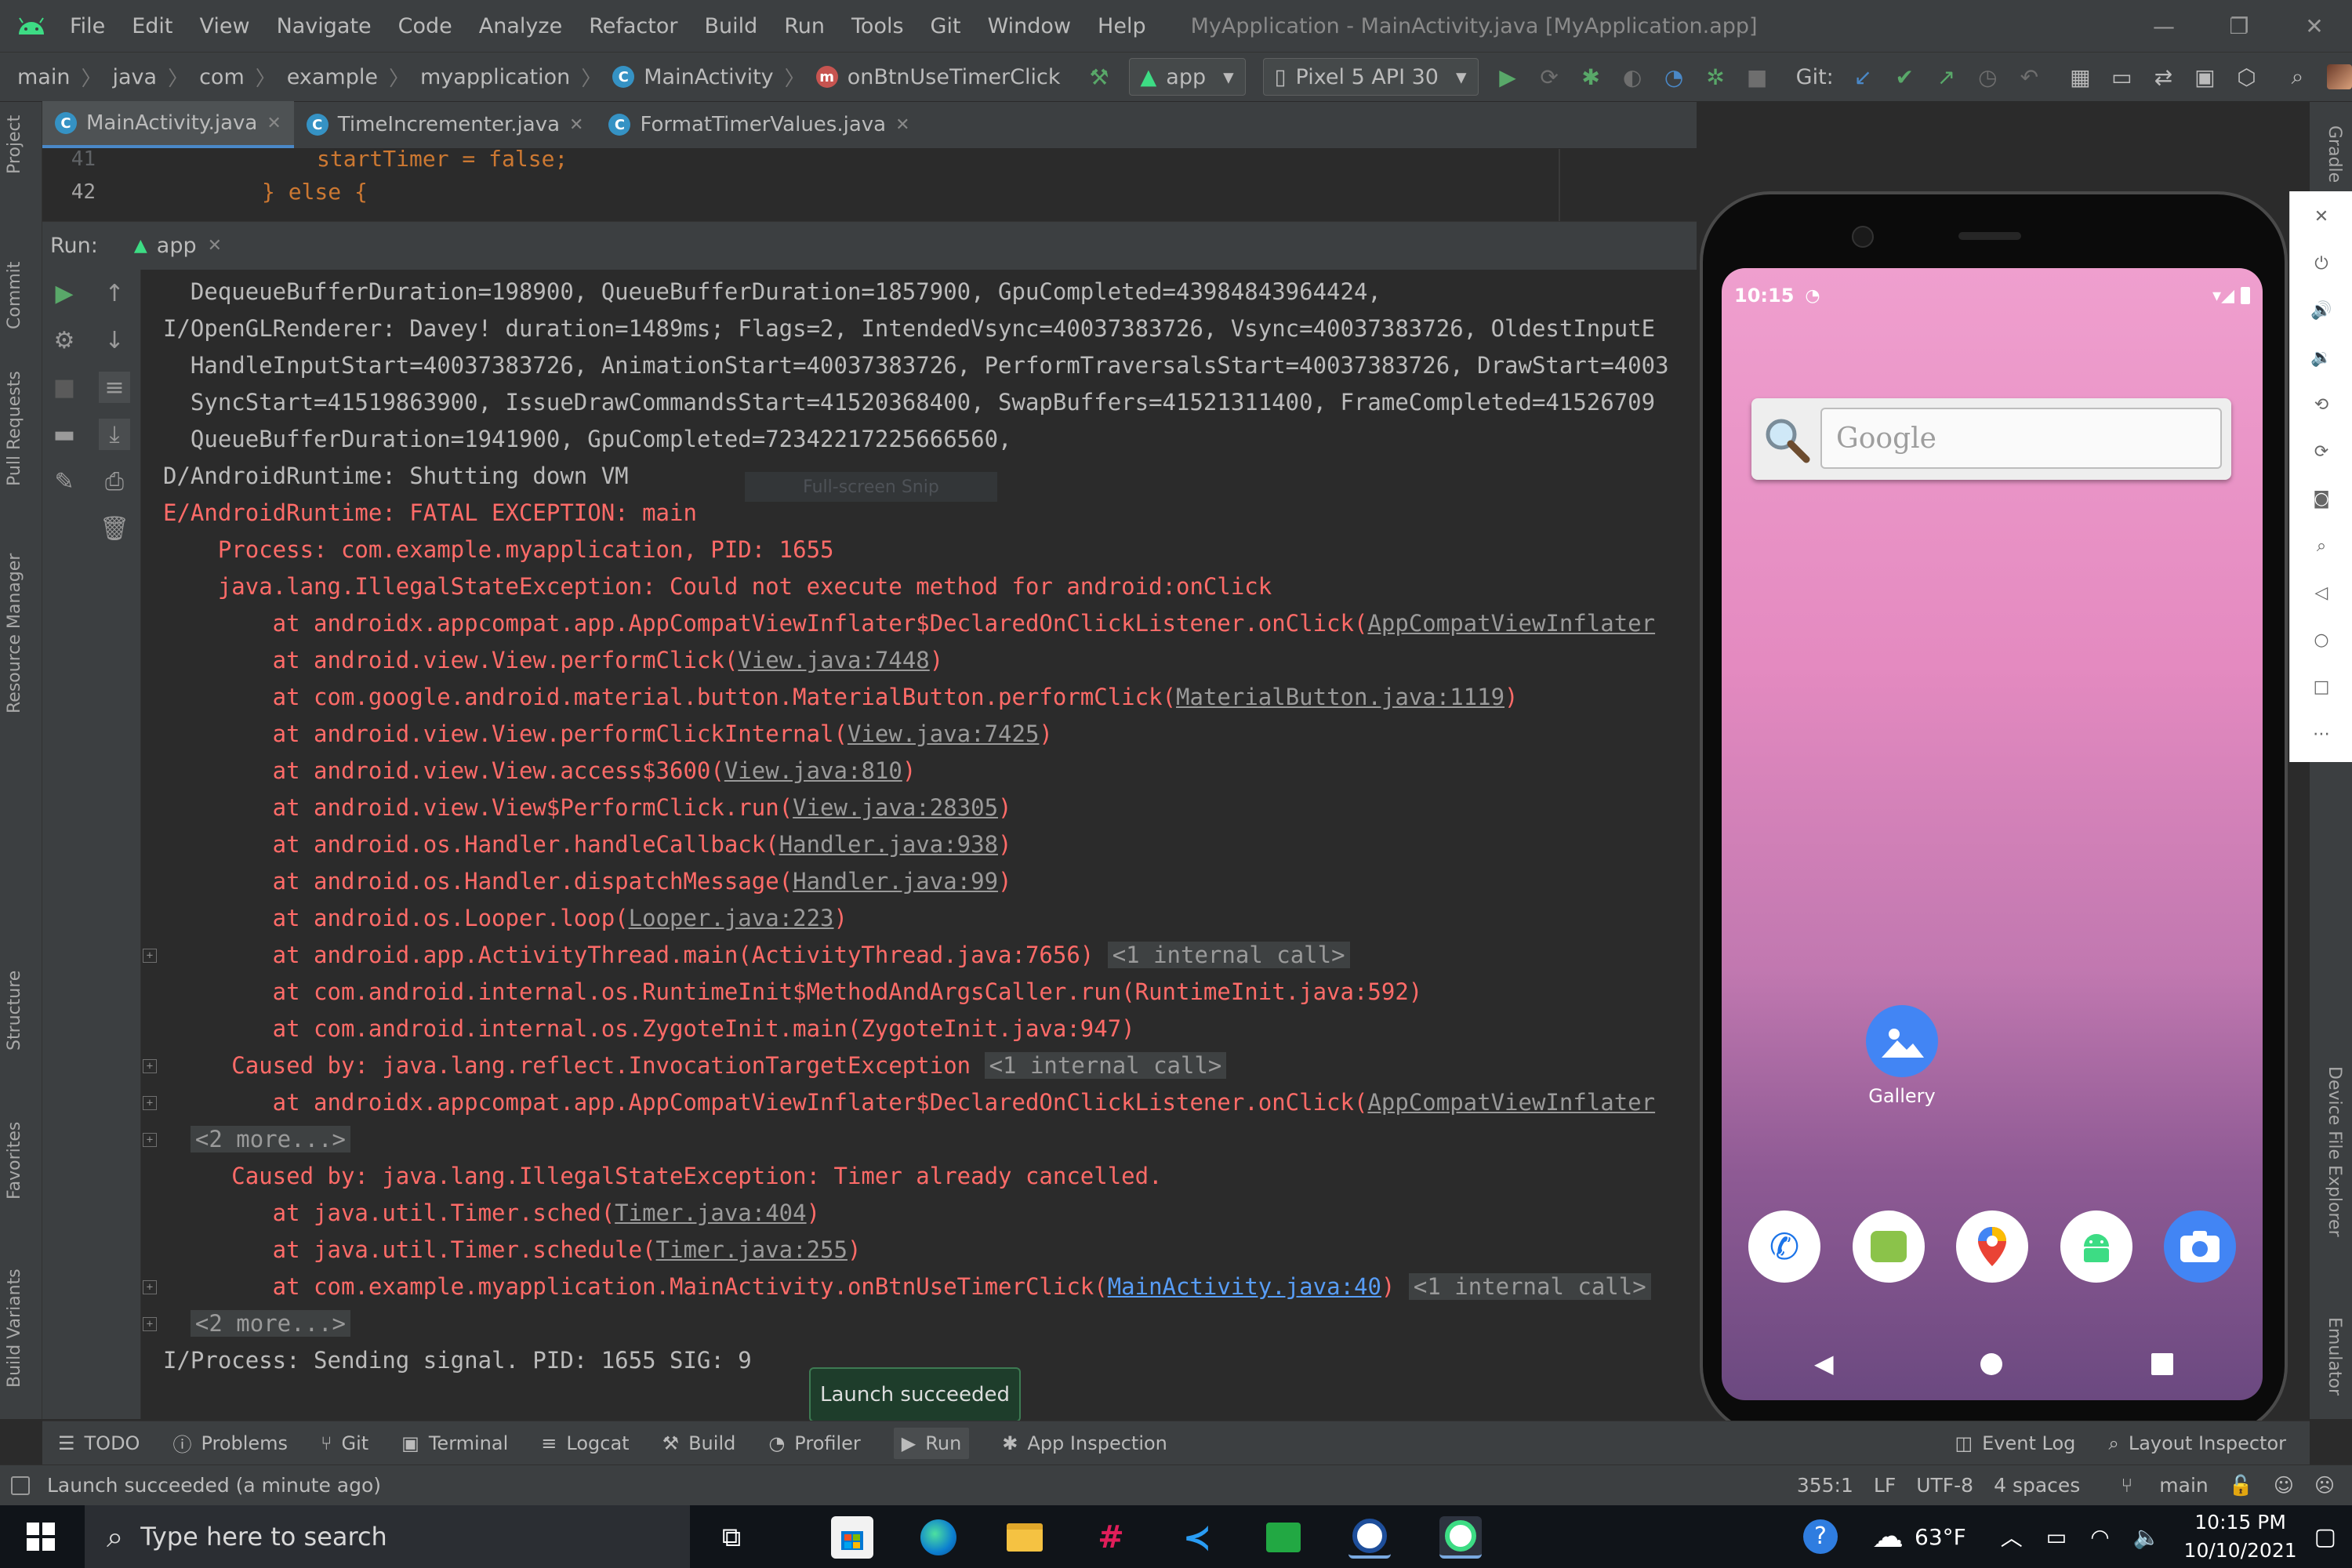 This screenshot has width=2352, height=1568. Describe the element at coordinates (852, 1537) in the screenshot. I see `store-app-icon` at that location.